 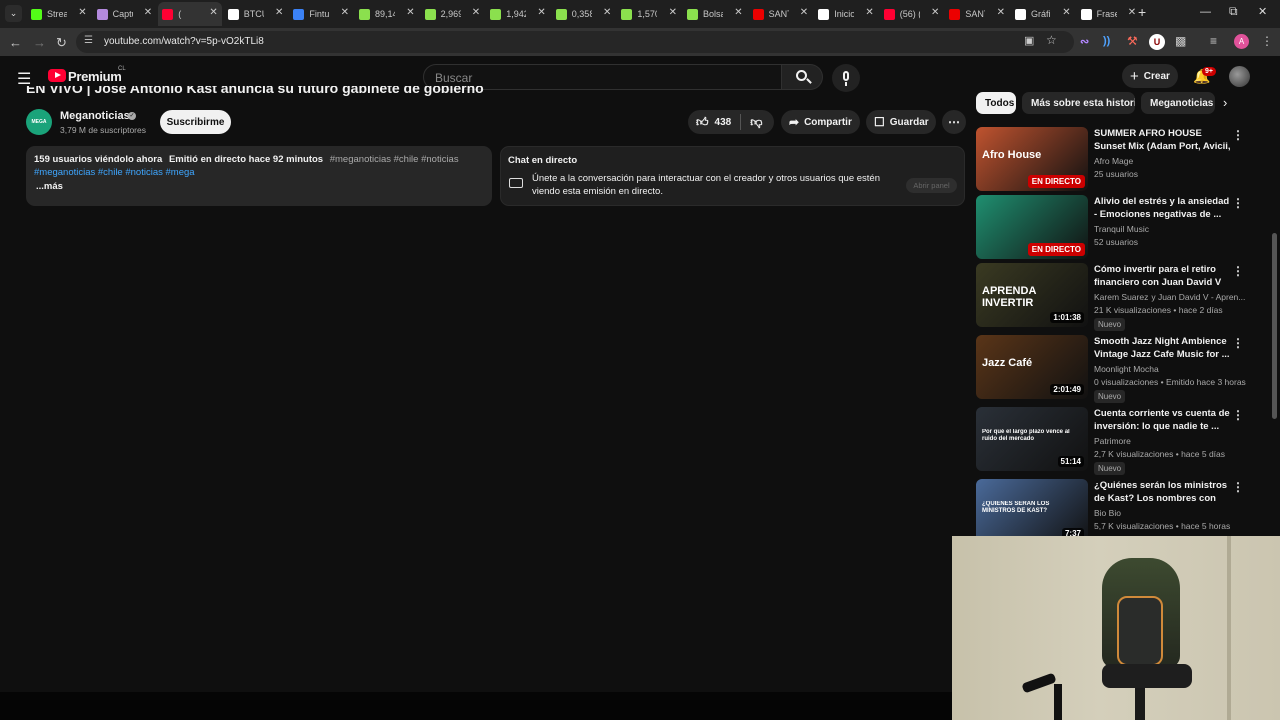 What do you see at coordinates (518, 14) in the screenshot?
I see `browser-tab: 1,942 ✕` at bounding box center [518, 14].